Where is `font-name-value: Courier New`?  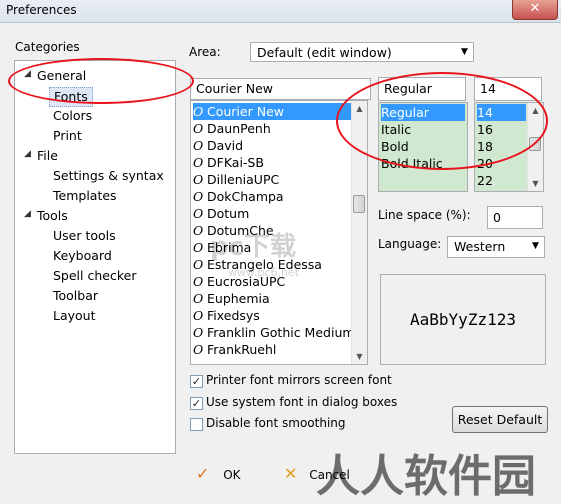
font-name-value: Courier New is located at coordinates (234, 88).